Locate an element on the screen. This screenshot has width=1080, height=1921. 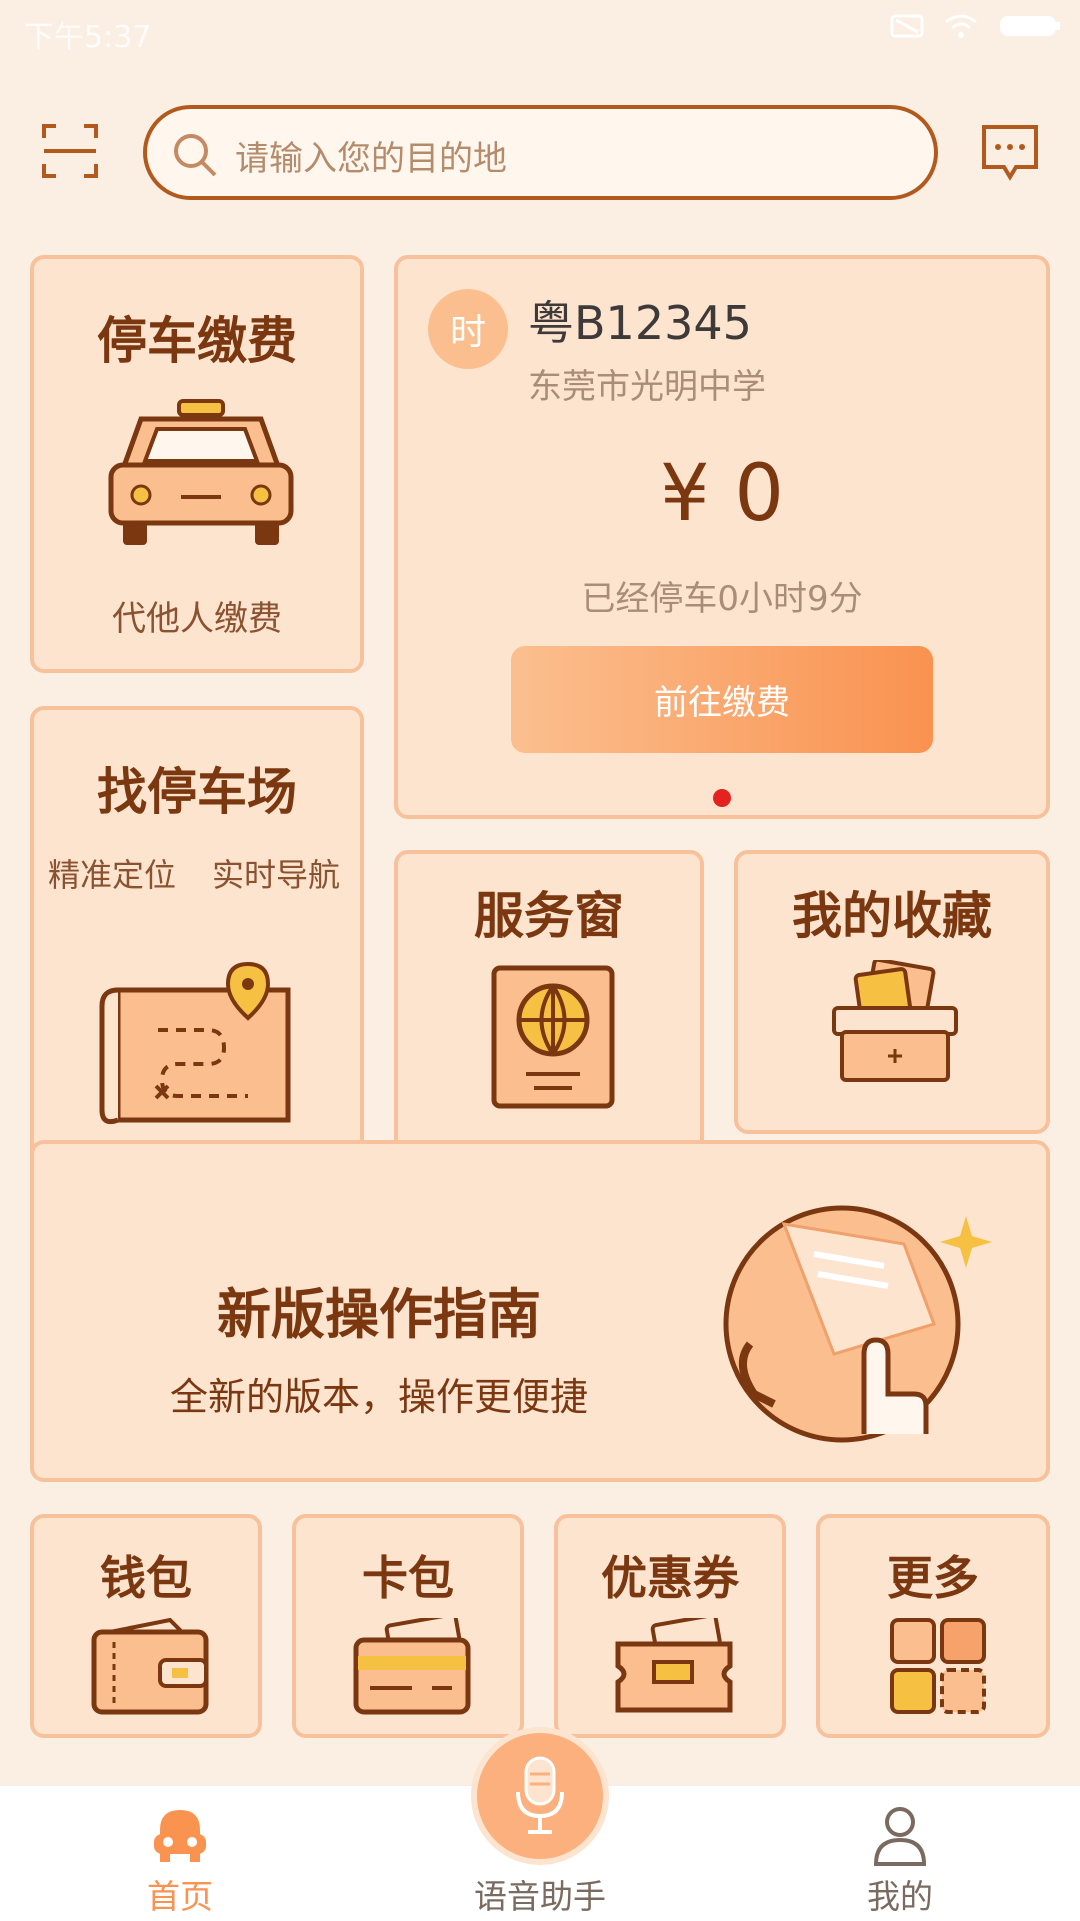
scan-icon is located at coordinates (70, 151).